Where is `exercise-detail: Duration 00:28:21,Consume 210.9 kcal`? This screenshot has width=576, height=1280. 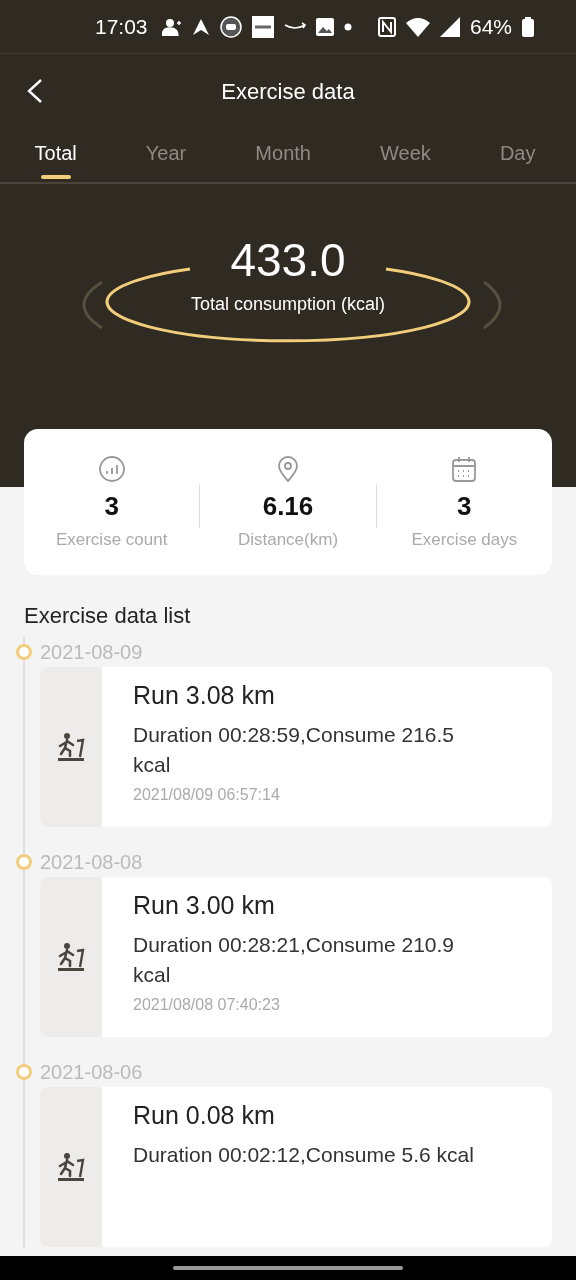 exercise-detail: Duration 00:28:21,Consume 210.9 kcal is located at coordinates (294, 960).